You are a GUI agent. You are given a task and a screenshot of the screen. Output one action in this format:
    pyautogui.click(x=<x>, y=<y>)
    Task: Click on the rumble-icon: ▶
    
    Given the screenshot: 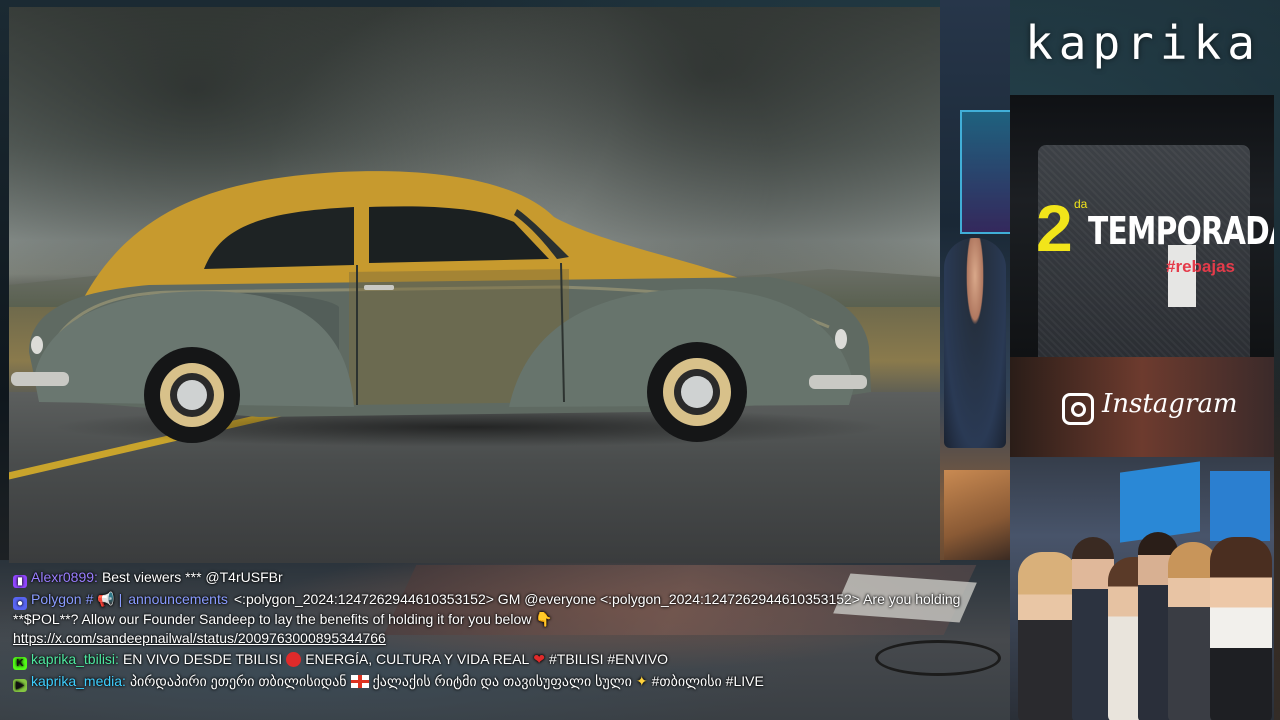 What is the action you would take?
    pyautogui.click(x=20, y=685)
    